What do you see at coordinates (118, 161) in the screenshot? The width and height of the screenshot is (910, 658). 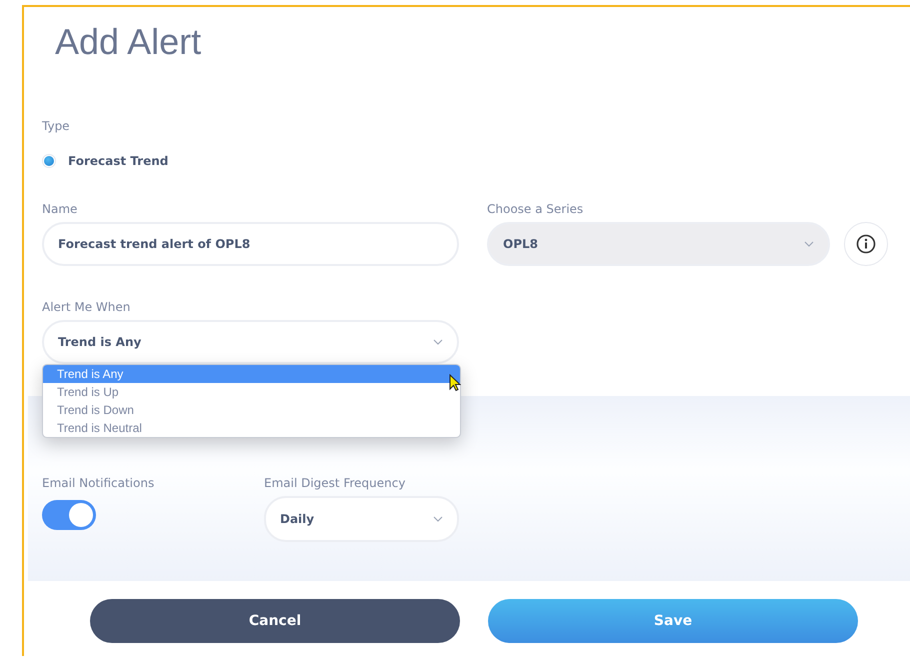 I see `radio-label: Forecast Trend` at bounding box center [118, 161].